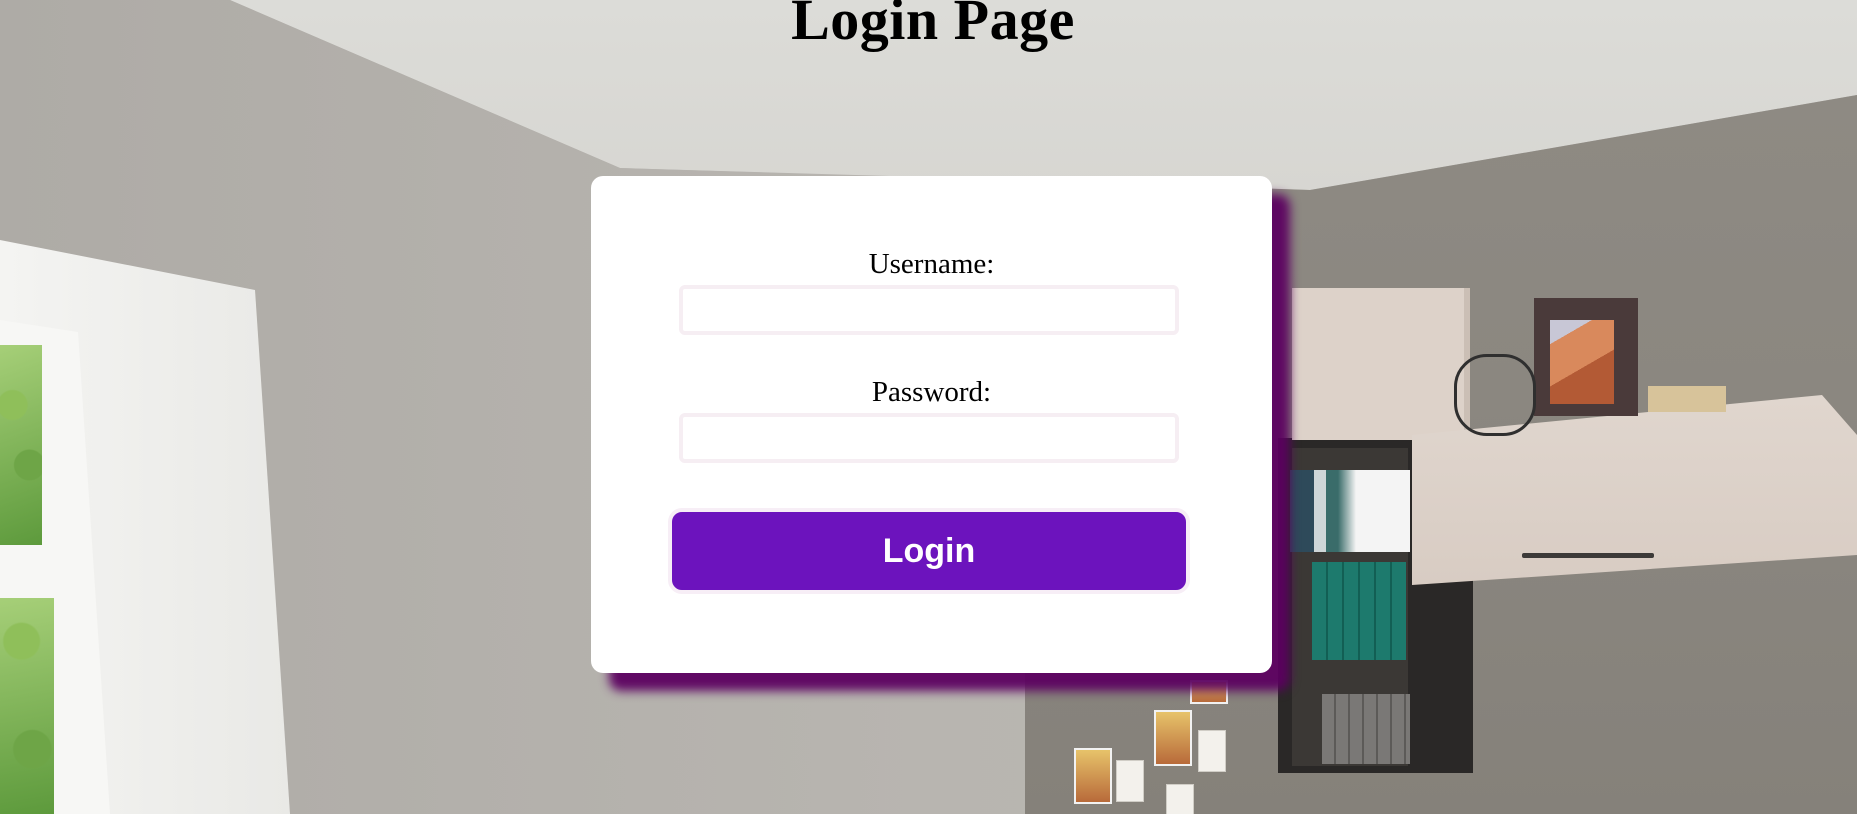 The width and height of the screenshot is (1857, 814). What do you see at coordinates (931, 264) in the screenshot?
I see `username-label: Username:` at bounding box center [931, 264].